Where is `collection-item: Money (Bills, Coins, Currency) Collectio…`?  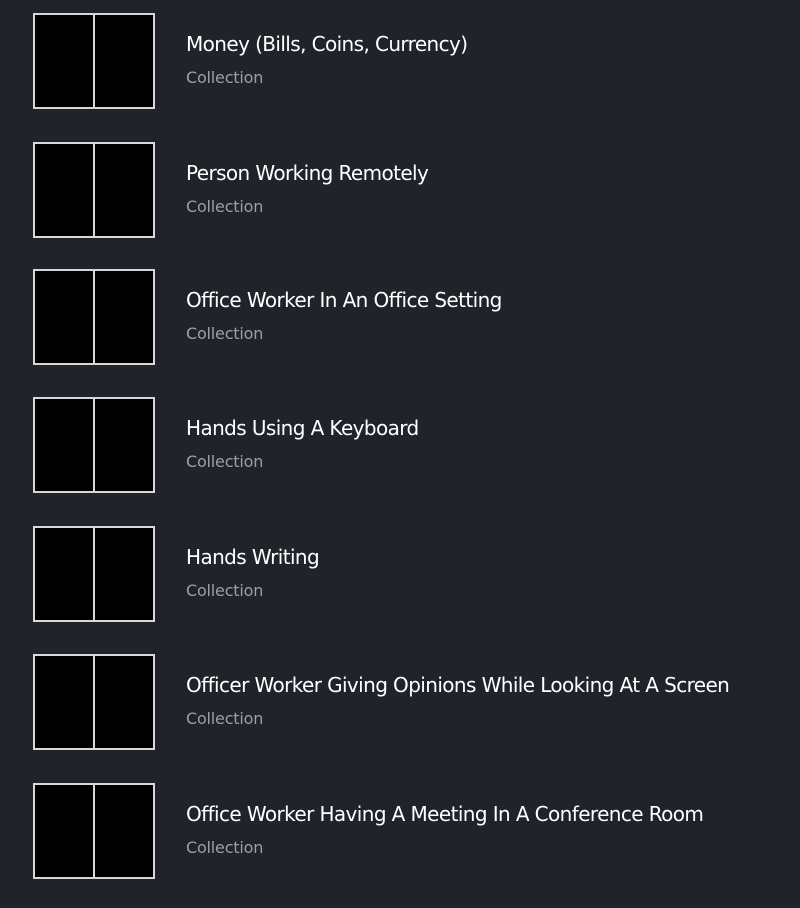 collection-item: Money (Bills, Coins, Currency) Collectio… is located at coordinates (400, 64).